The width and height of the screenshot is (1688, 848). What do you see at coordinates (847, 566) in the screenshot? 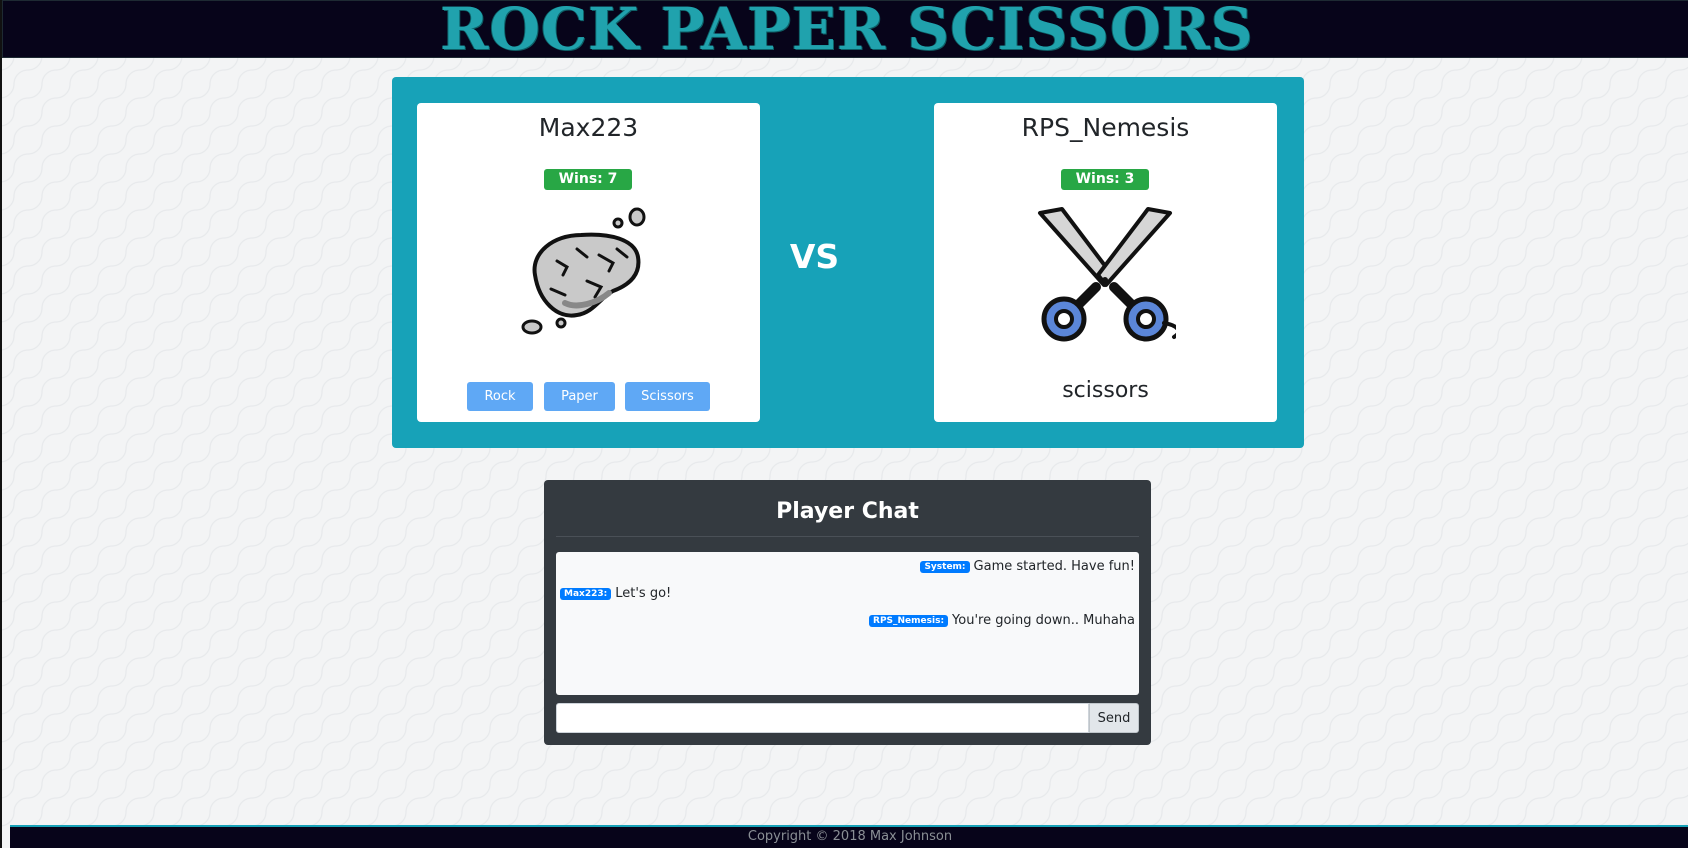
I see `chat-message: System: Game started. Have fun!` at bounding box center [847, 566].